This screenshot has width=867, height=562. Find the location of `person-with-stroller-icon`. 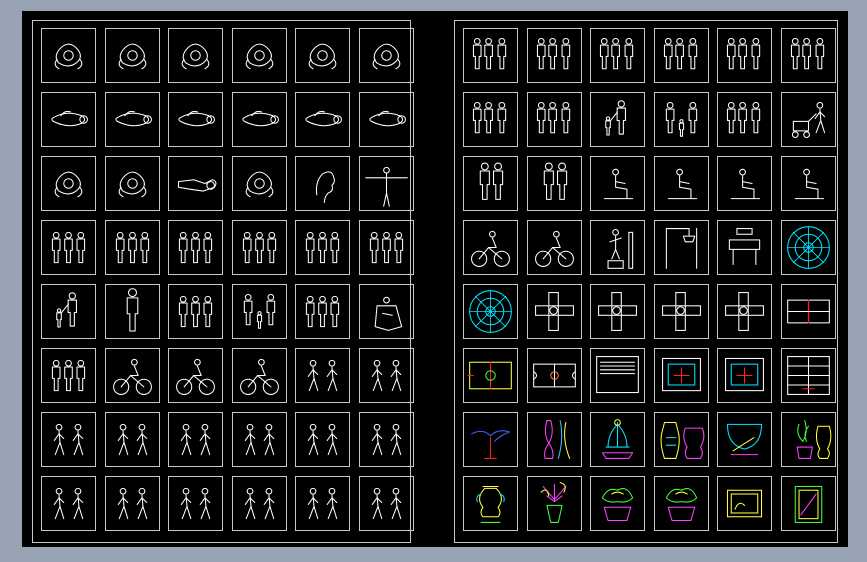

person-with-stroller-icon is located at coordinates (808, 119).